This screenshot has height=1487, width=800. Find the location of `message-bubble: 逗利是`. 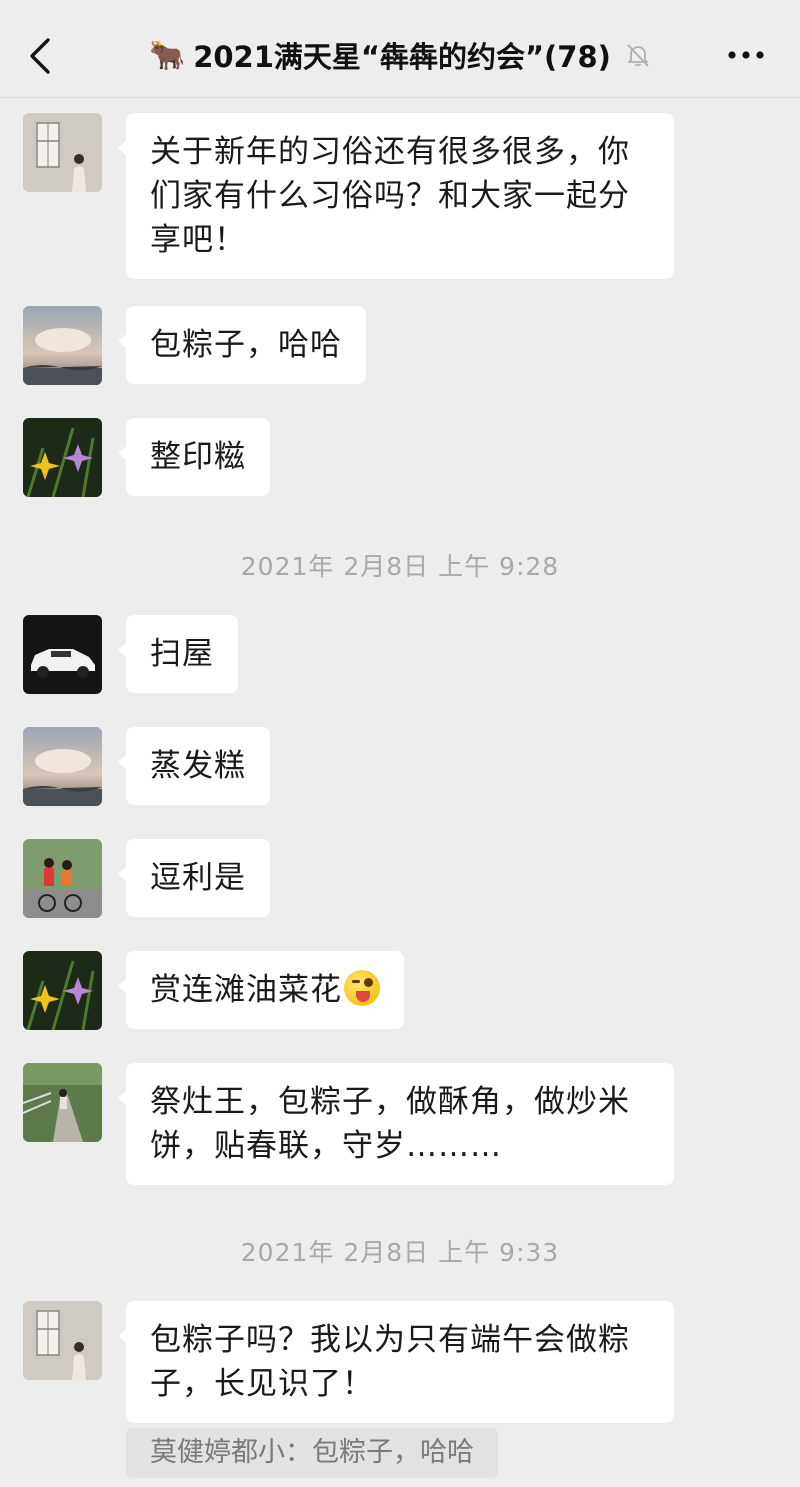

message-bubble: 逗利是 is located at coordinates (194, 878).